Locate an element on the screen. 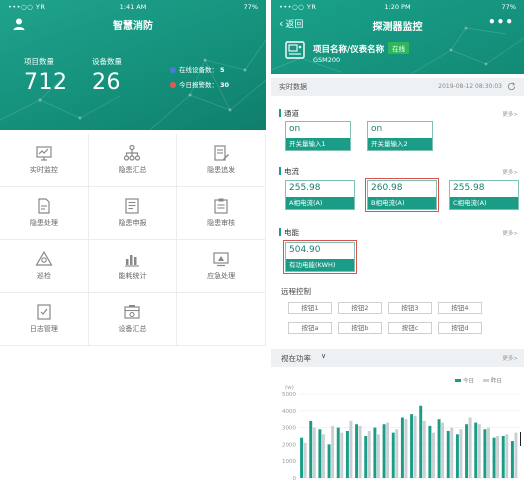  remote-button-6: 按钮b is located at coordinates (360, 328).